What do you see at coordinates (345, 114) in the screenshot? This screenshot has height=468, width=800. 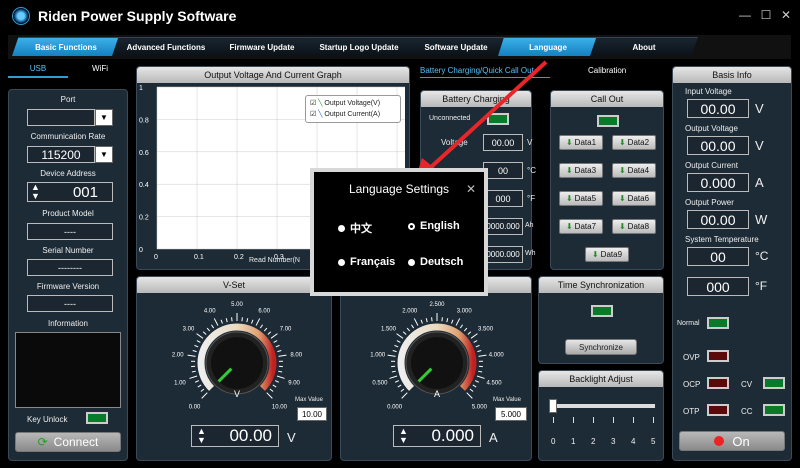 I see `legend-current: ☑ ╲ Output Current(A)` at bounding box center [345, 114].